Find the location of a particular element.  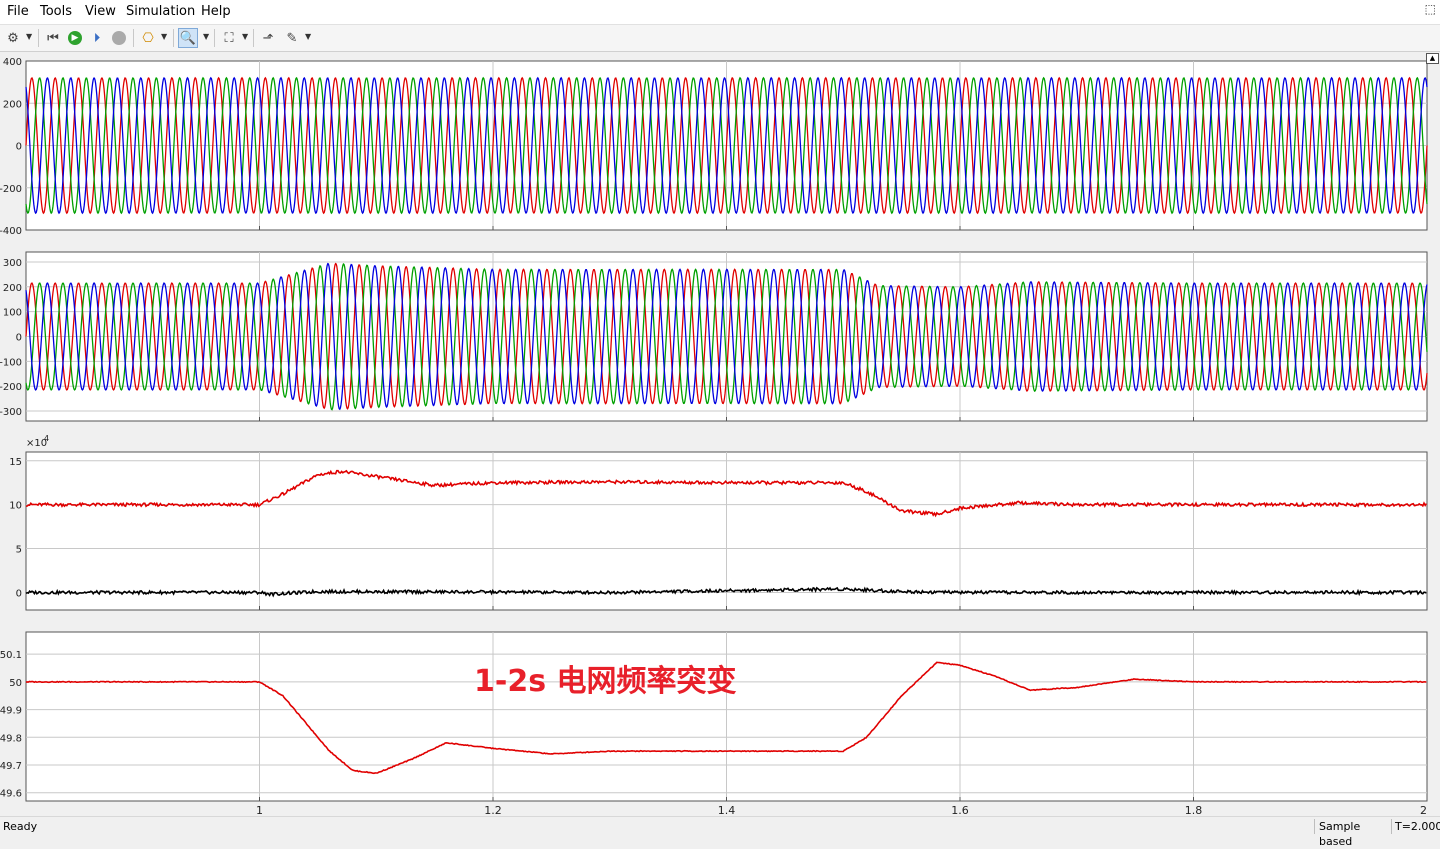

y-tick-label: -100 is located at coordinates (11, 362).